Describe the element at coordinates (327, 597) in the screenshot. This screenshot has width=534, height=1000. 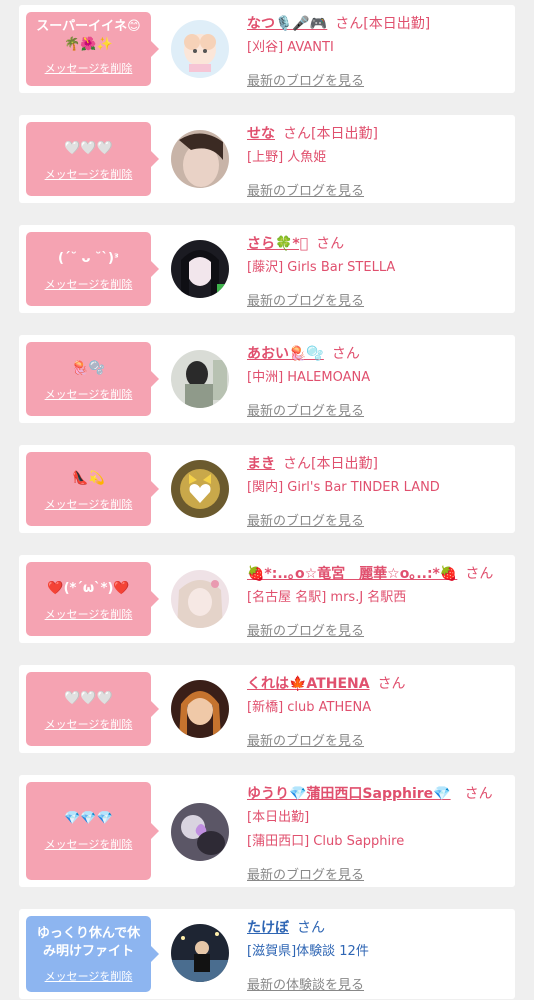
I see `shop-label: [名古屋 名駅] mrs.J 名駅西` at that location.